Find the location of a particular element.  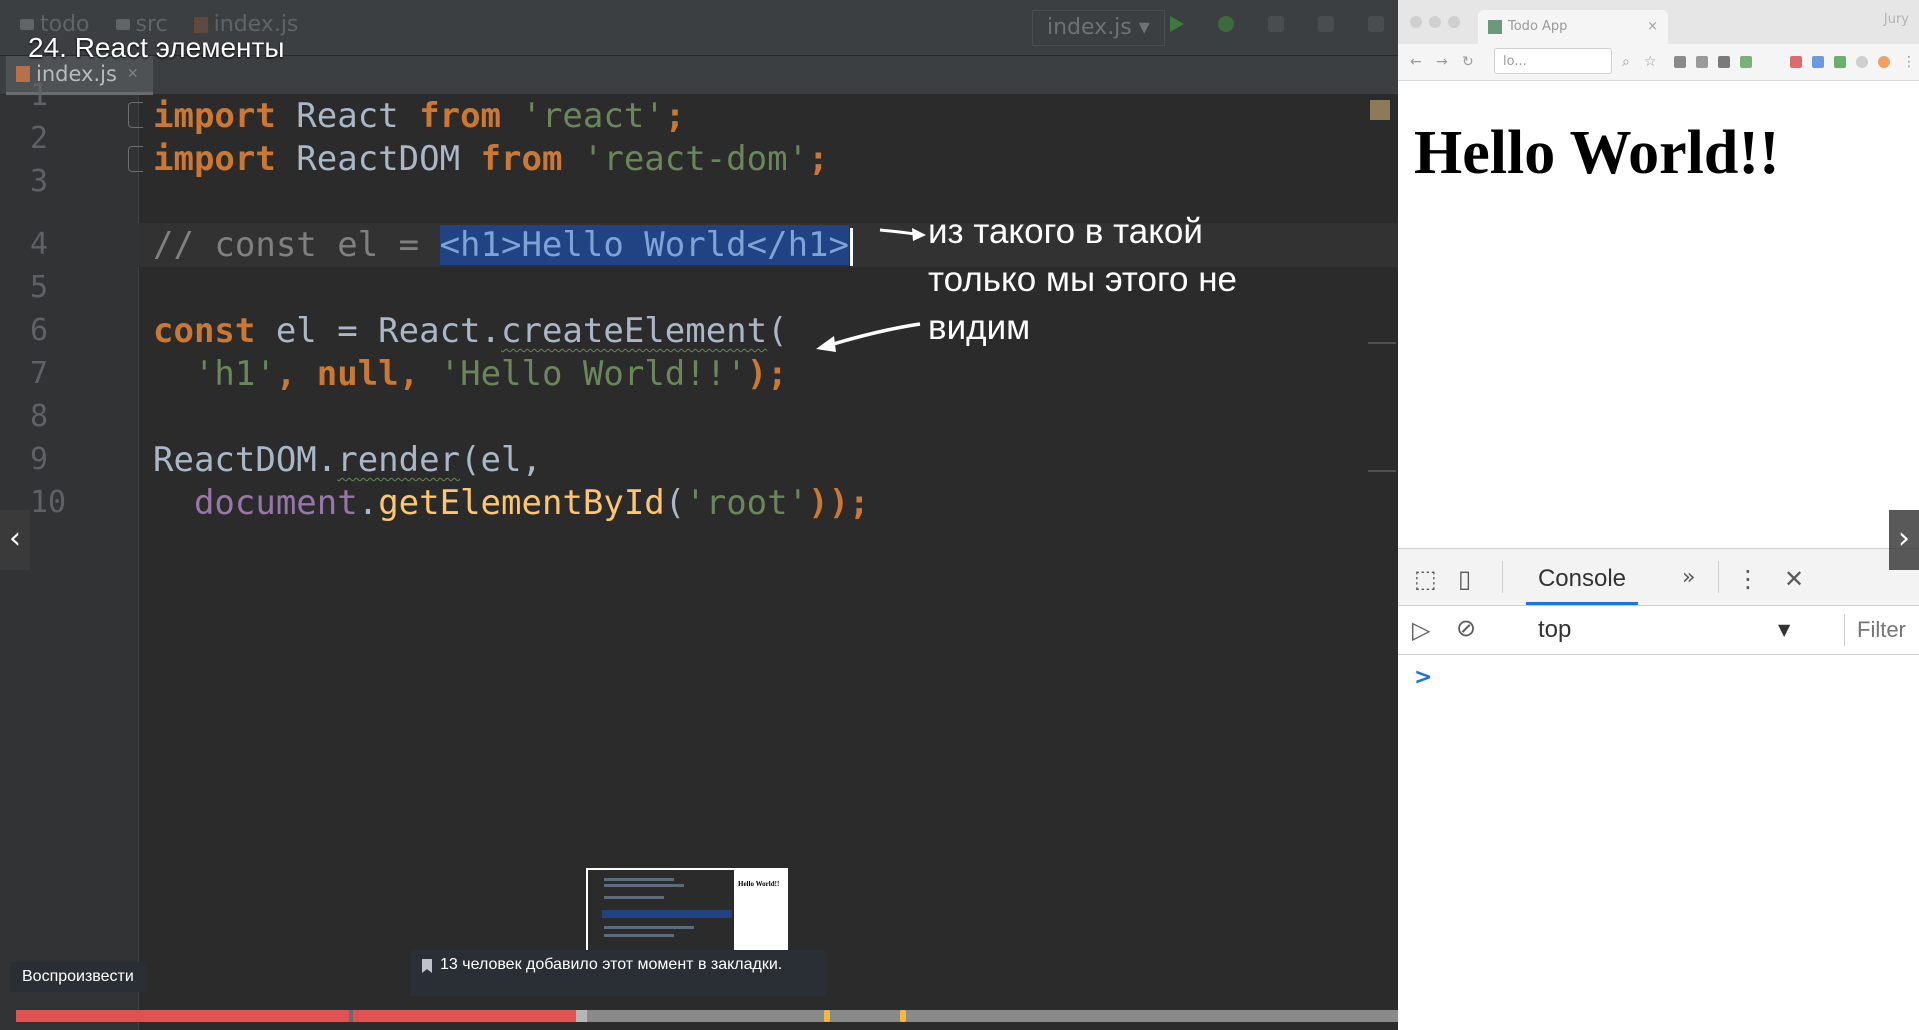

previous-slide-button: ‹ is located at coordinates (15, 540).